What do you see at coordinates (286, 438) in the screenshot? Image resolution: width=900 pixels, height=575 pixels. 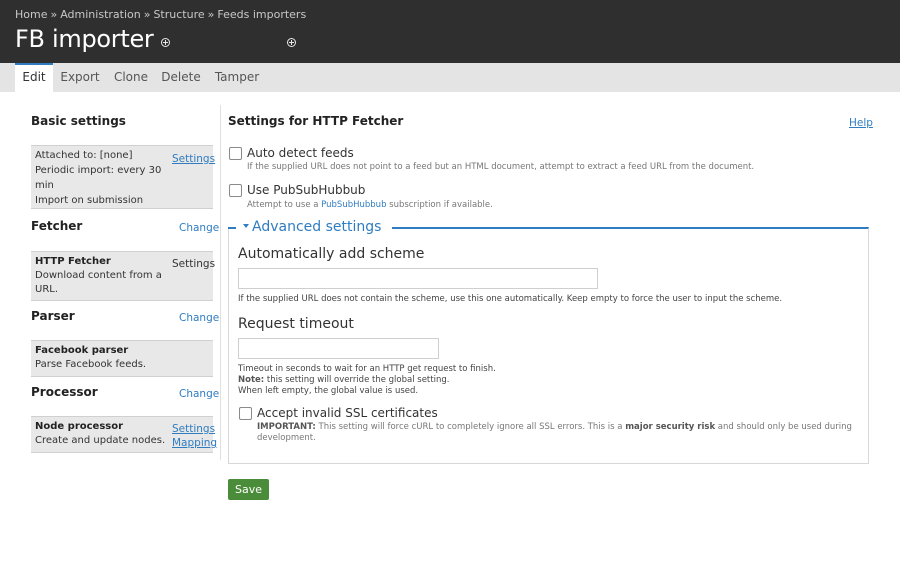 I see `ssl-desc-line2: development.` at bounding box center [286, 438].